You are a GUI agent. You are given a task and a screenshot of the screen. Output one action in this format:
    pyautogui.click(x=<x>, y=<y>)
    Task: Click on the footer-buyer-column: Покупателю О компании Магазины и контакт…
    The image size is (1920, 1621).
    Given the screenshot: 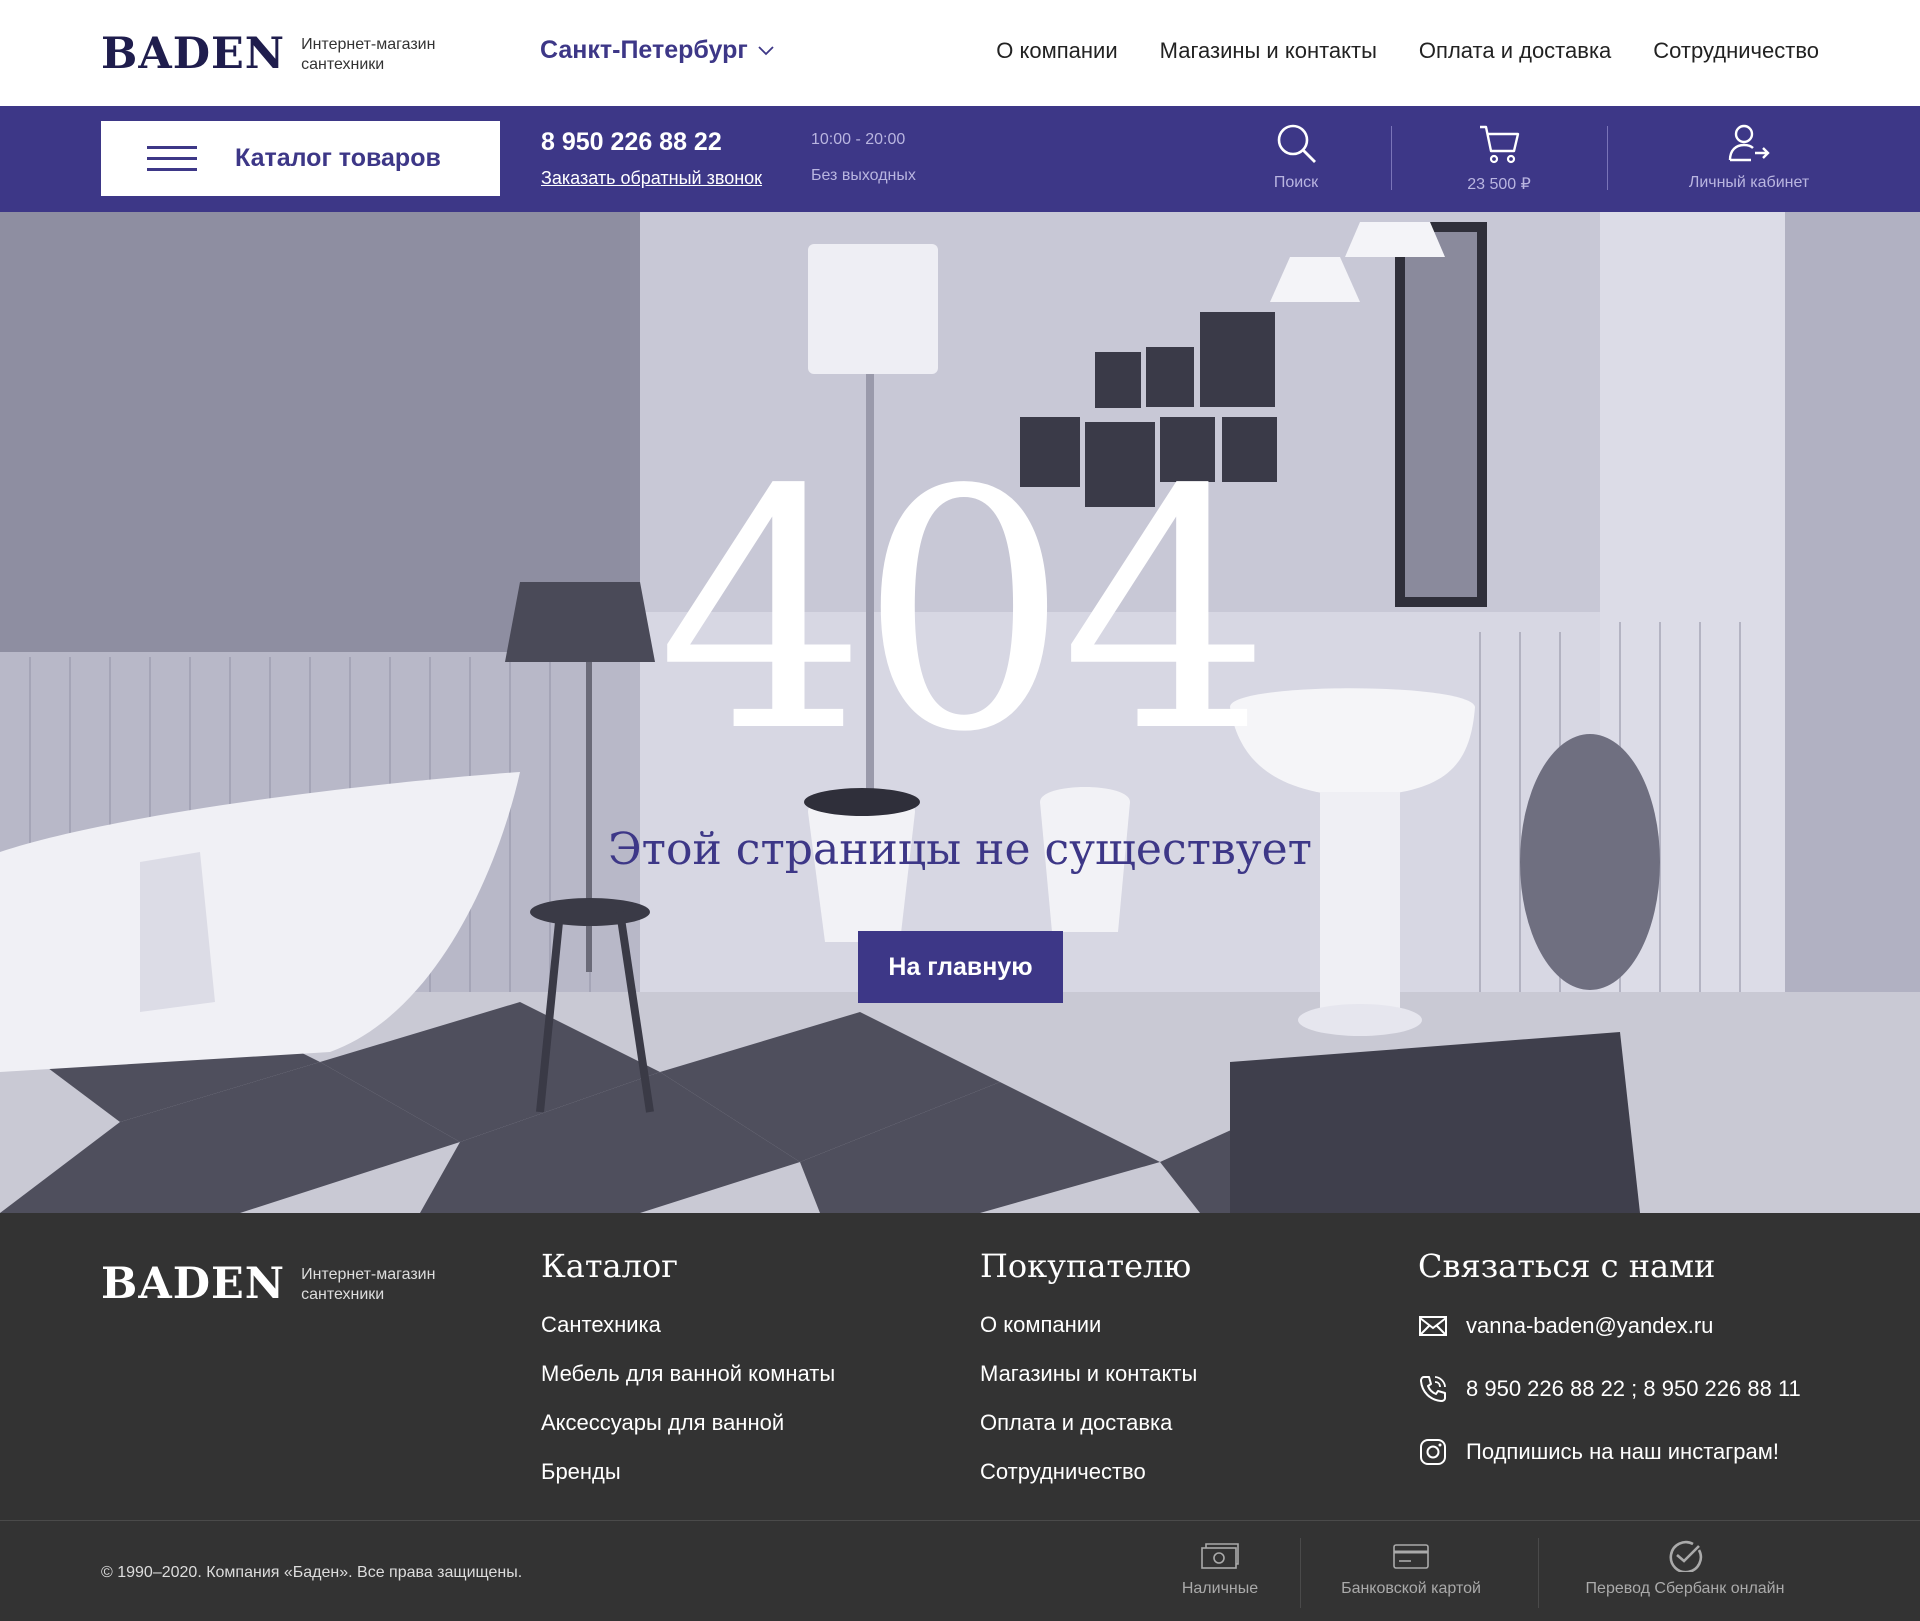 What is the action you would take?
    pyautogui.click(x=1088, y=1377)
    